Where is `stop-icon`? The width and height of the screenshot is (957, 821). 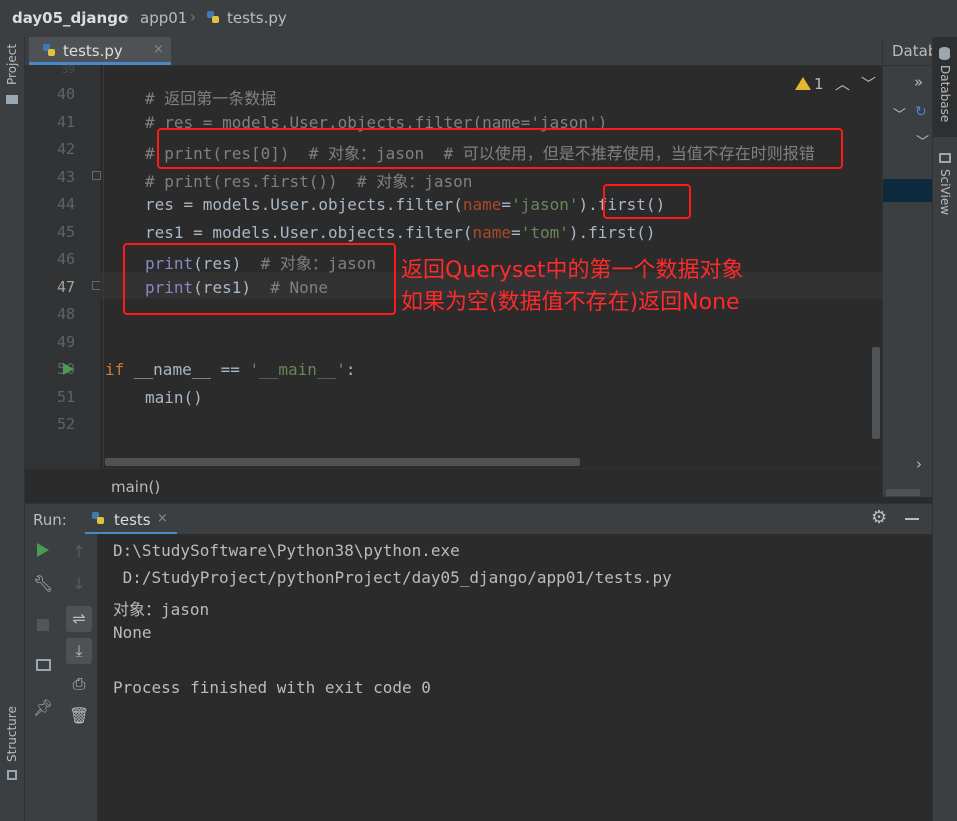 stop-icon is located at coordinates (43, 626).